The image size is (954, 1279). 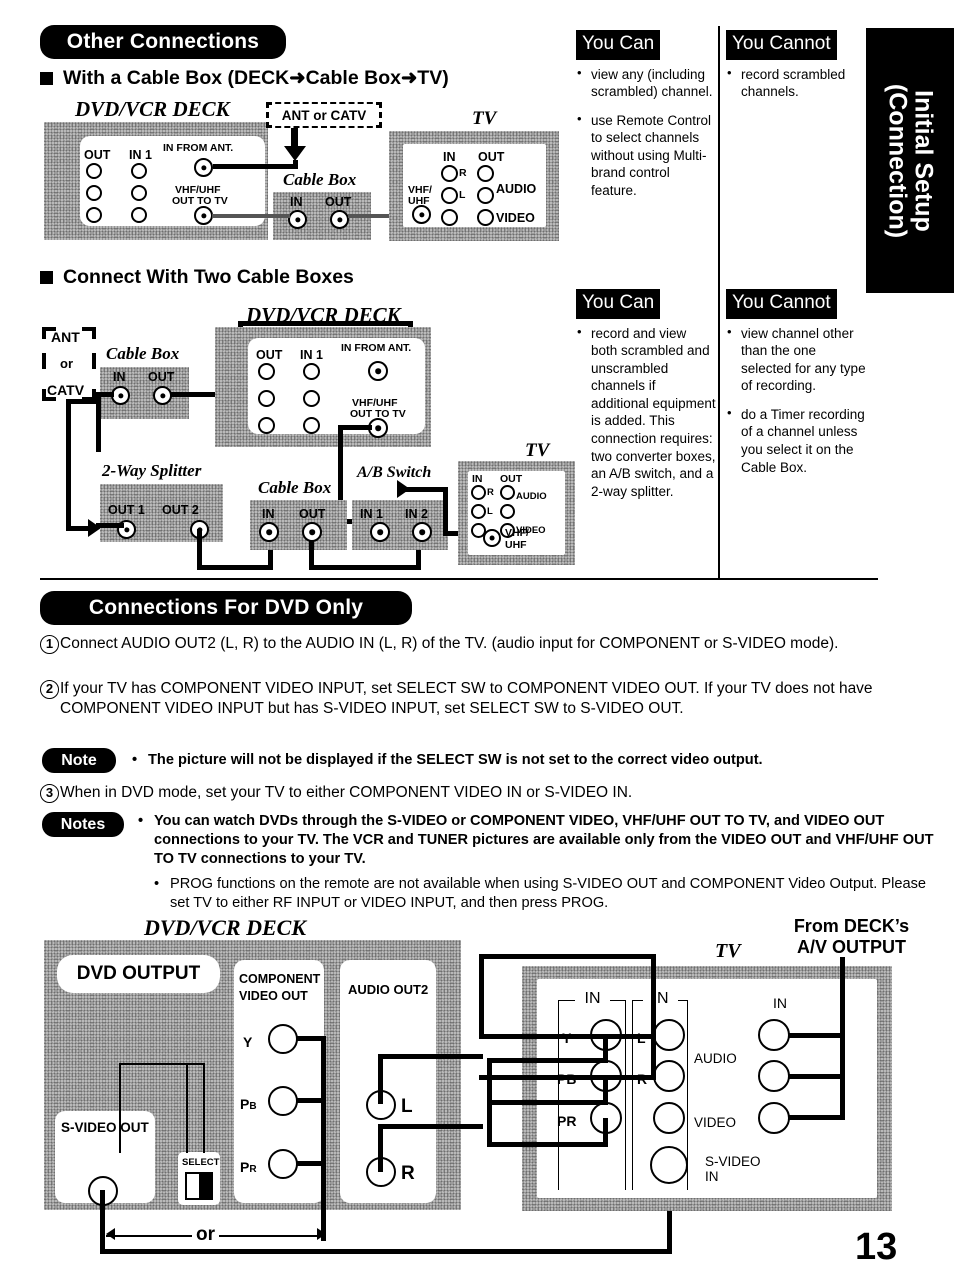 What do you see at coordinates (294, 138) in the screenshot?
I see `ant-arrow-stem` at bounding box center [294, 138].